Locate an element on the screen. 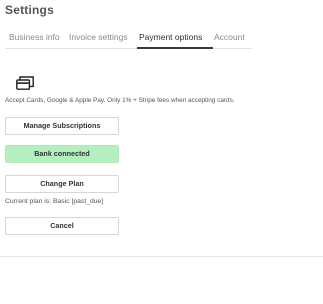 Image resolution: width=323 pixels, height=304 pixels. divider is located at coordinates (161, 256).